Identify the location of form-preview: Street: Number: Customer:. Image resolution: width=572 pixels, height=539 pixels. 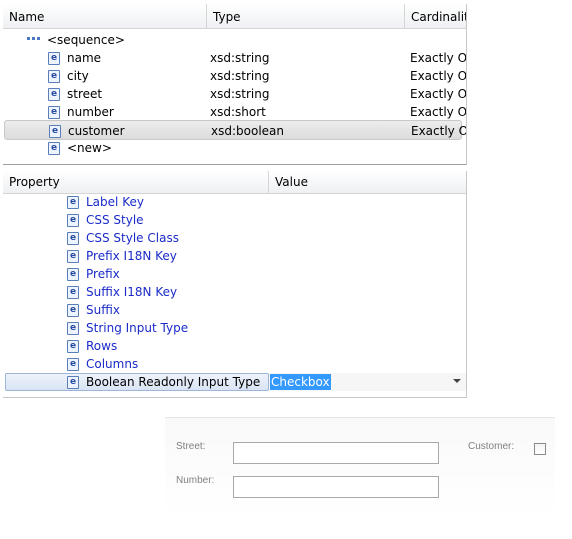
(360, 466).